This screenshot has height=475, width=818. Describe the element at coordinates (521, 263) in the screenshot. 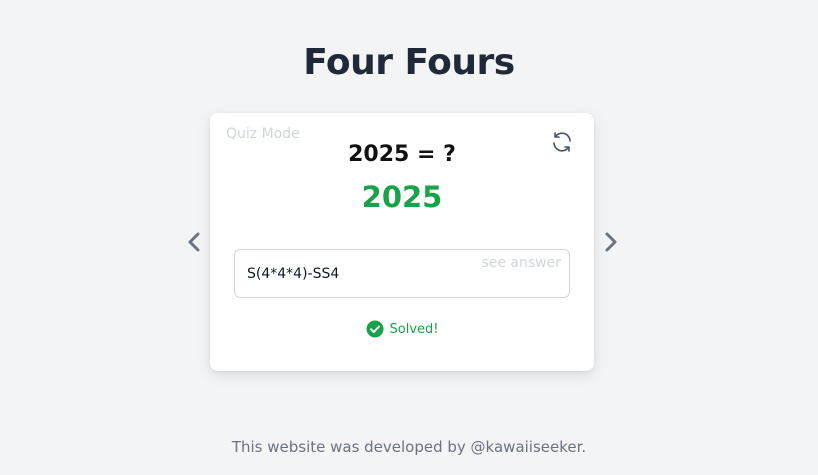

I see `see-answer-link: see answer` at that location.